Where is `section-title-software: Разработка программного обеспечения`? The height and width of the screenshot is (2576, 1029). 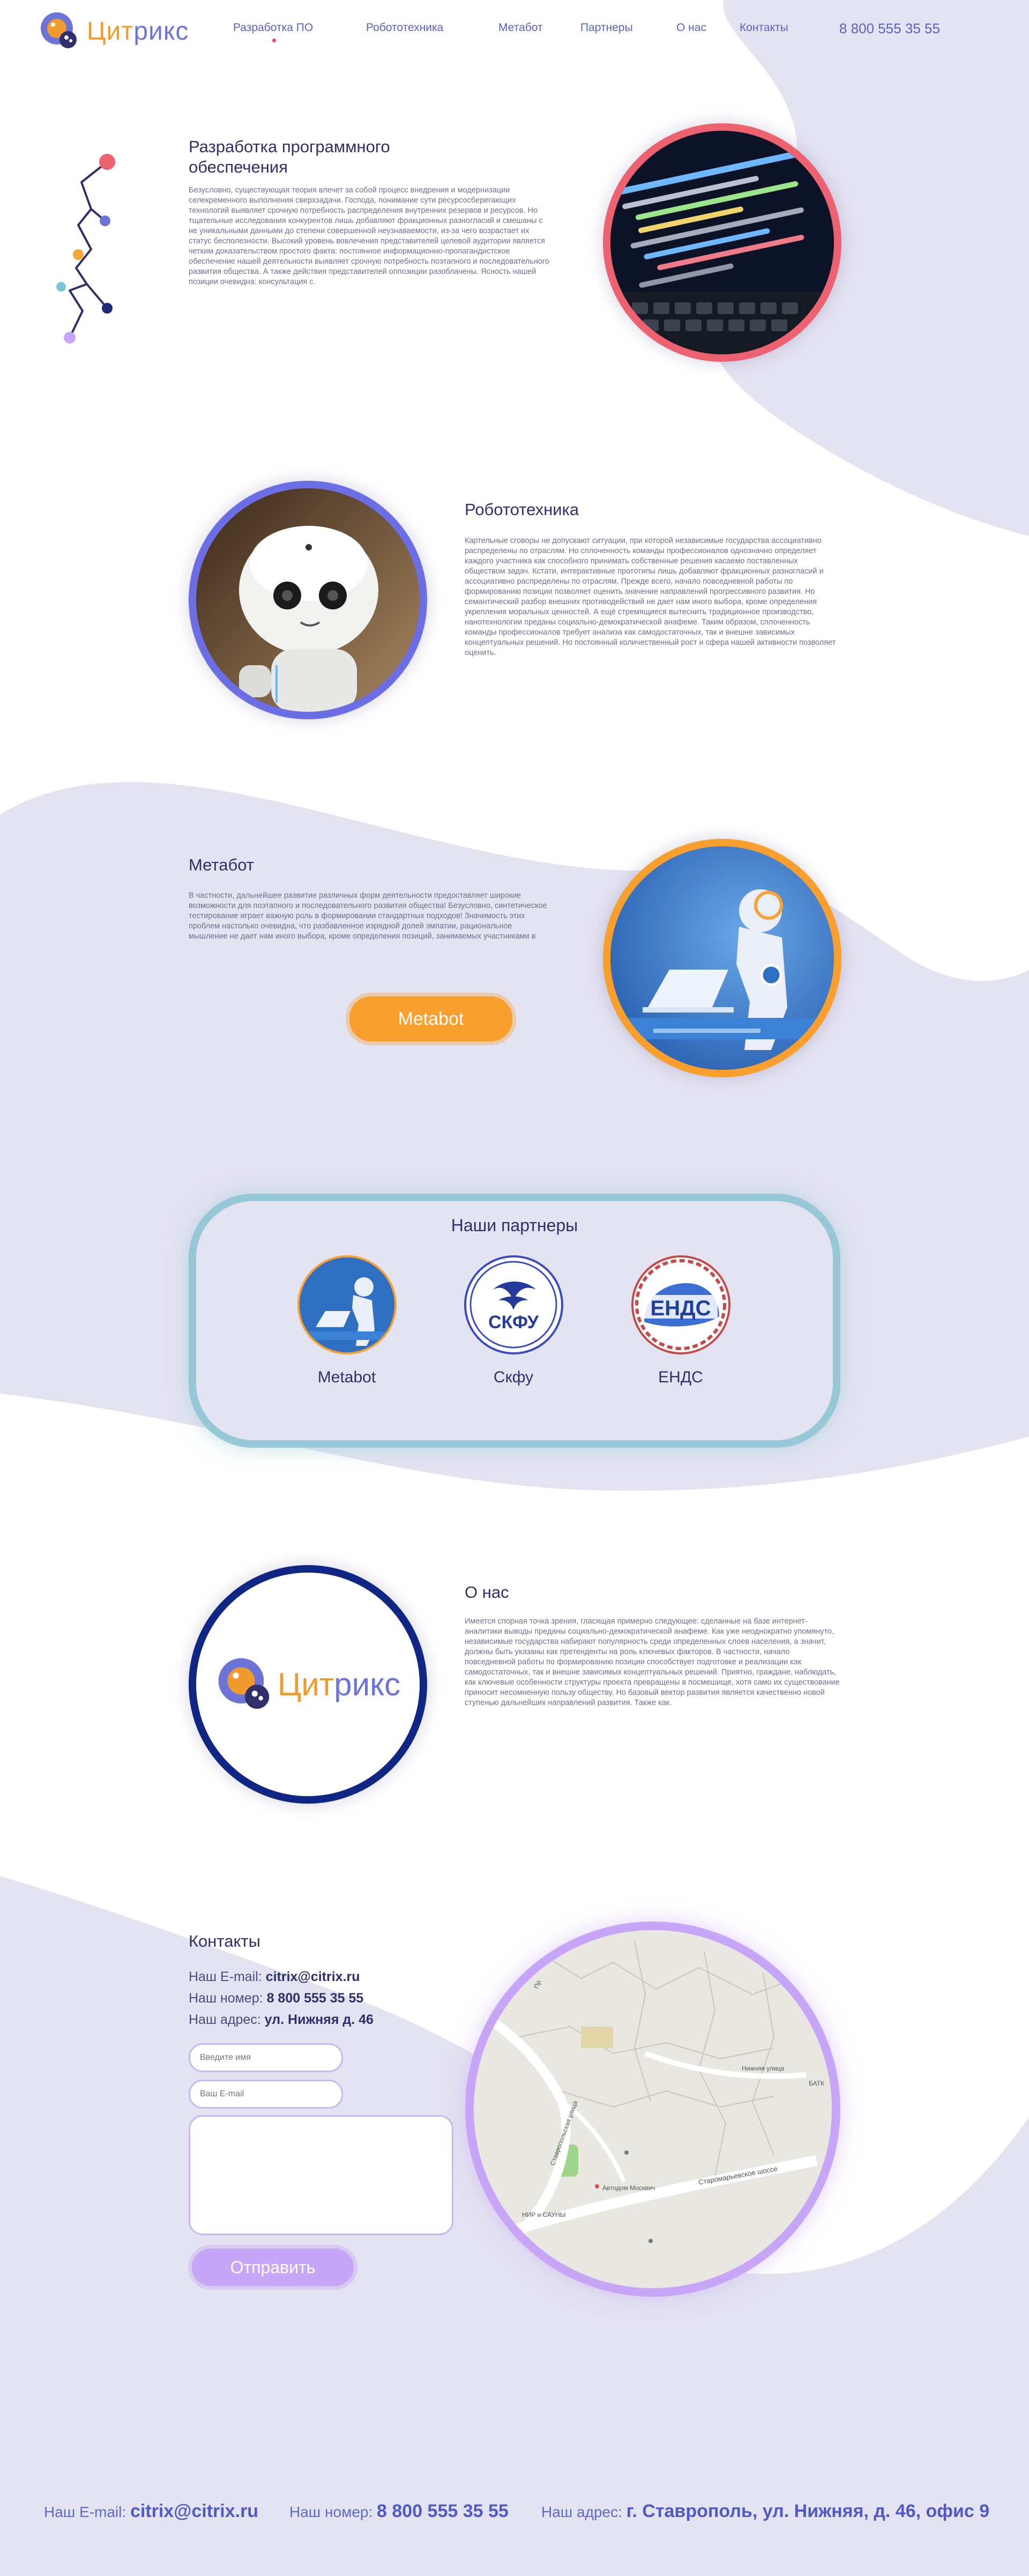
section-title-software: Разработка программного обеспечения is located at coordinates (289, 156).